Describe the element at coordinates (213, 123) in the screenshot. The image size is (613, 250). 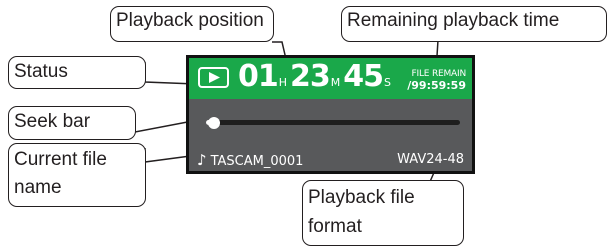
I see `seek-bar-knob` at that location.